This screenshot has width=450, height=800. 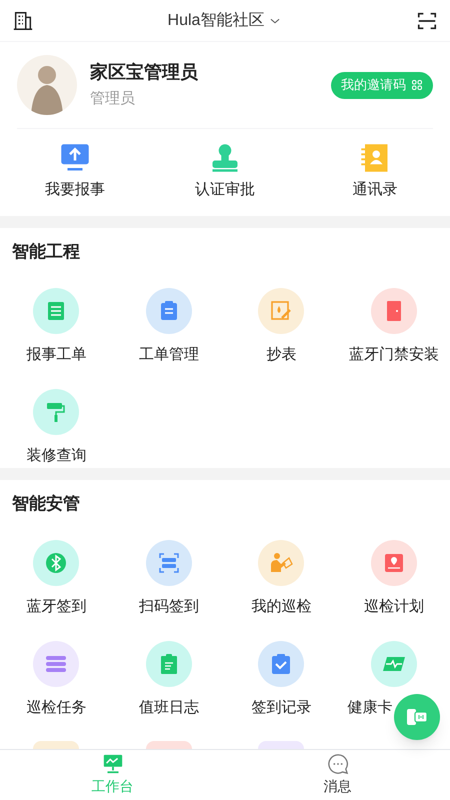 What do you see at coordinates (56, 355) in the screenshot?
I see `feature-label: 报事工单` at bounding box center [56, 355].